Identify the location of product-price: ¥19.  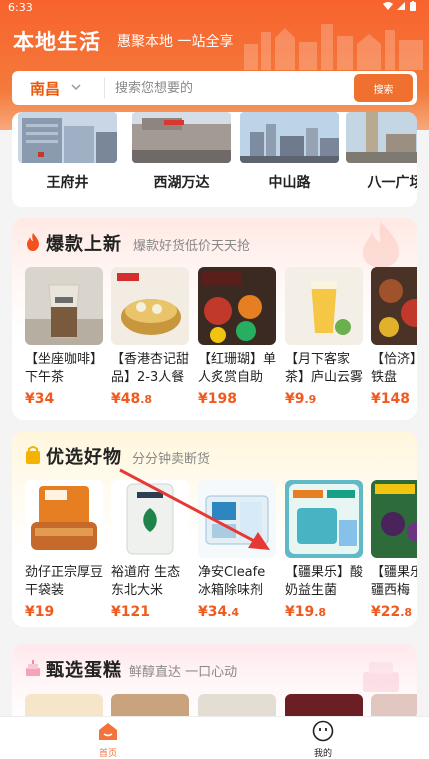
(39, 612).